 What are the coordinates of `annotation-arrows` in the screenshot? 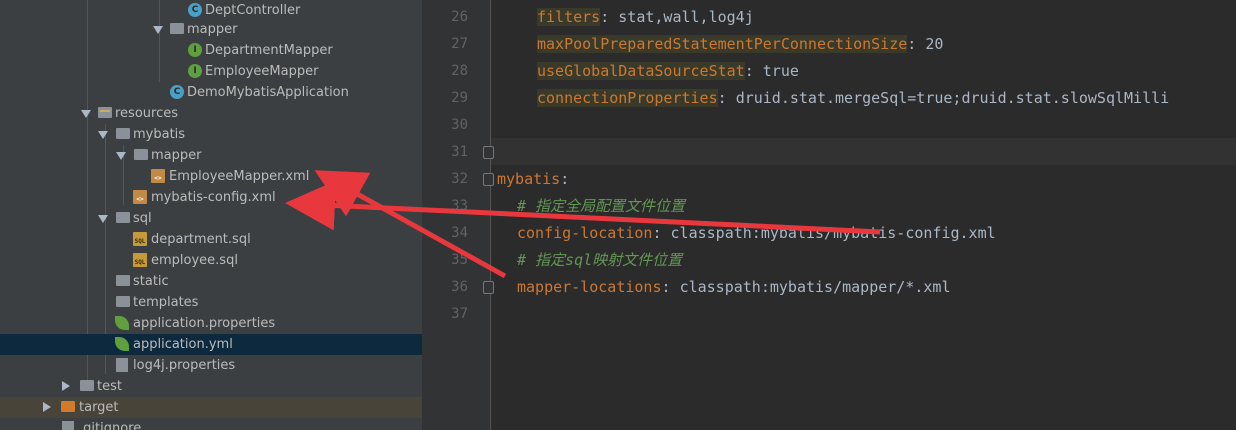 It's located at (583, 224).